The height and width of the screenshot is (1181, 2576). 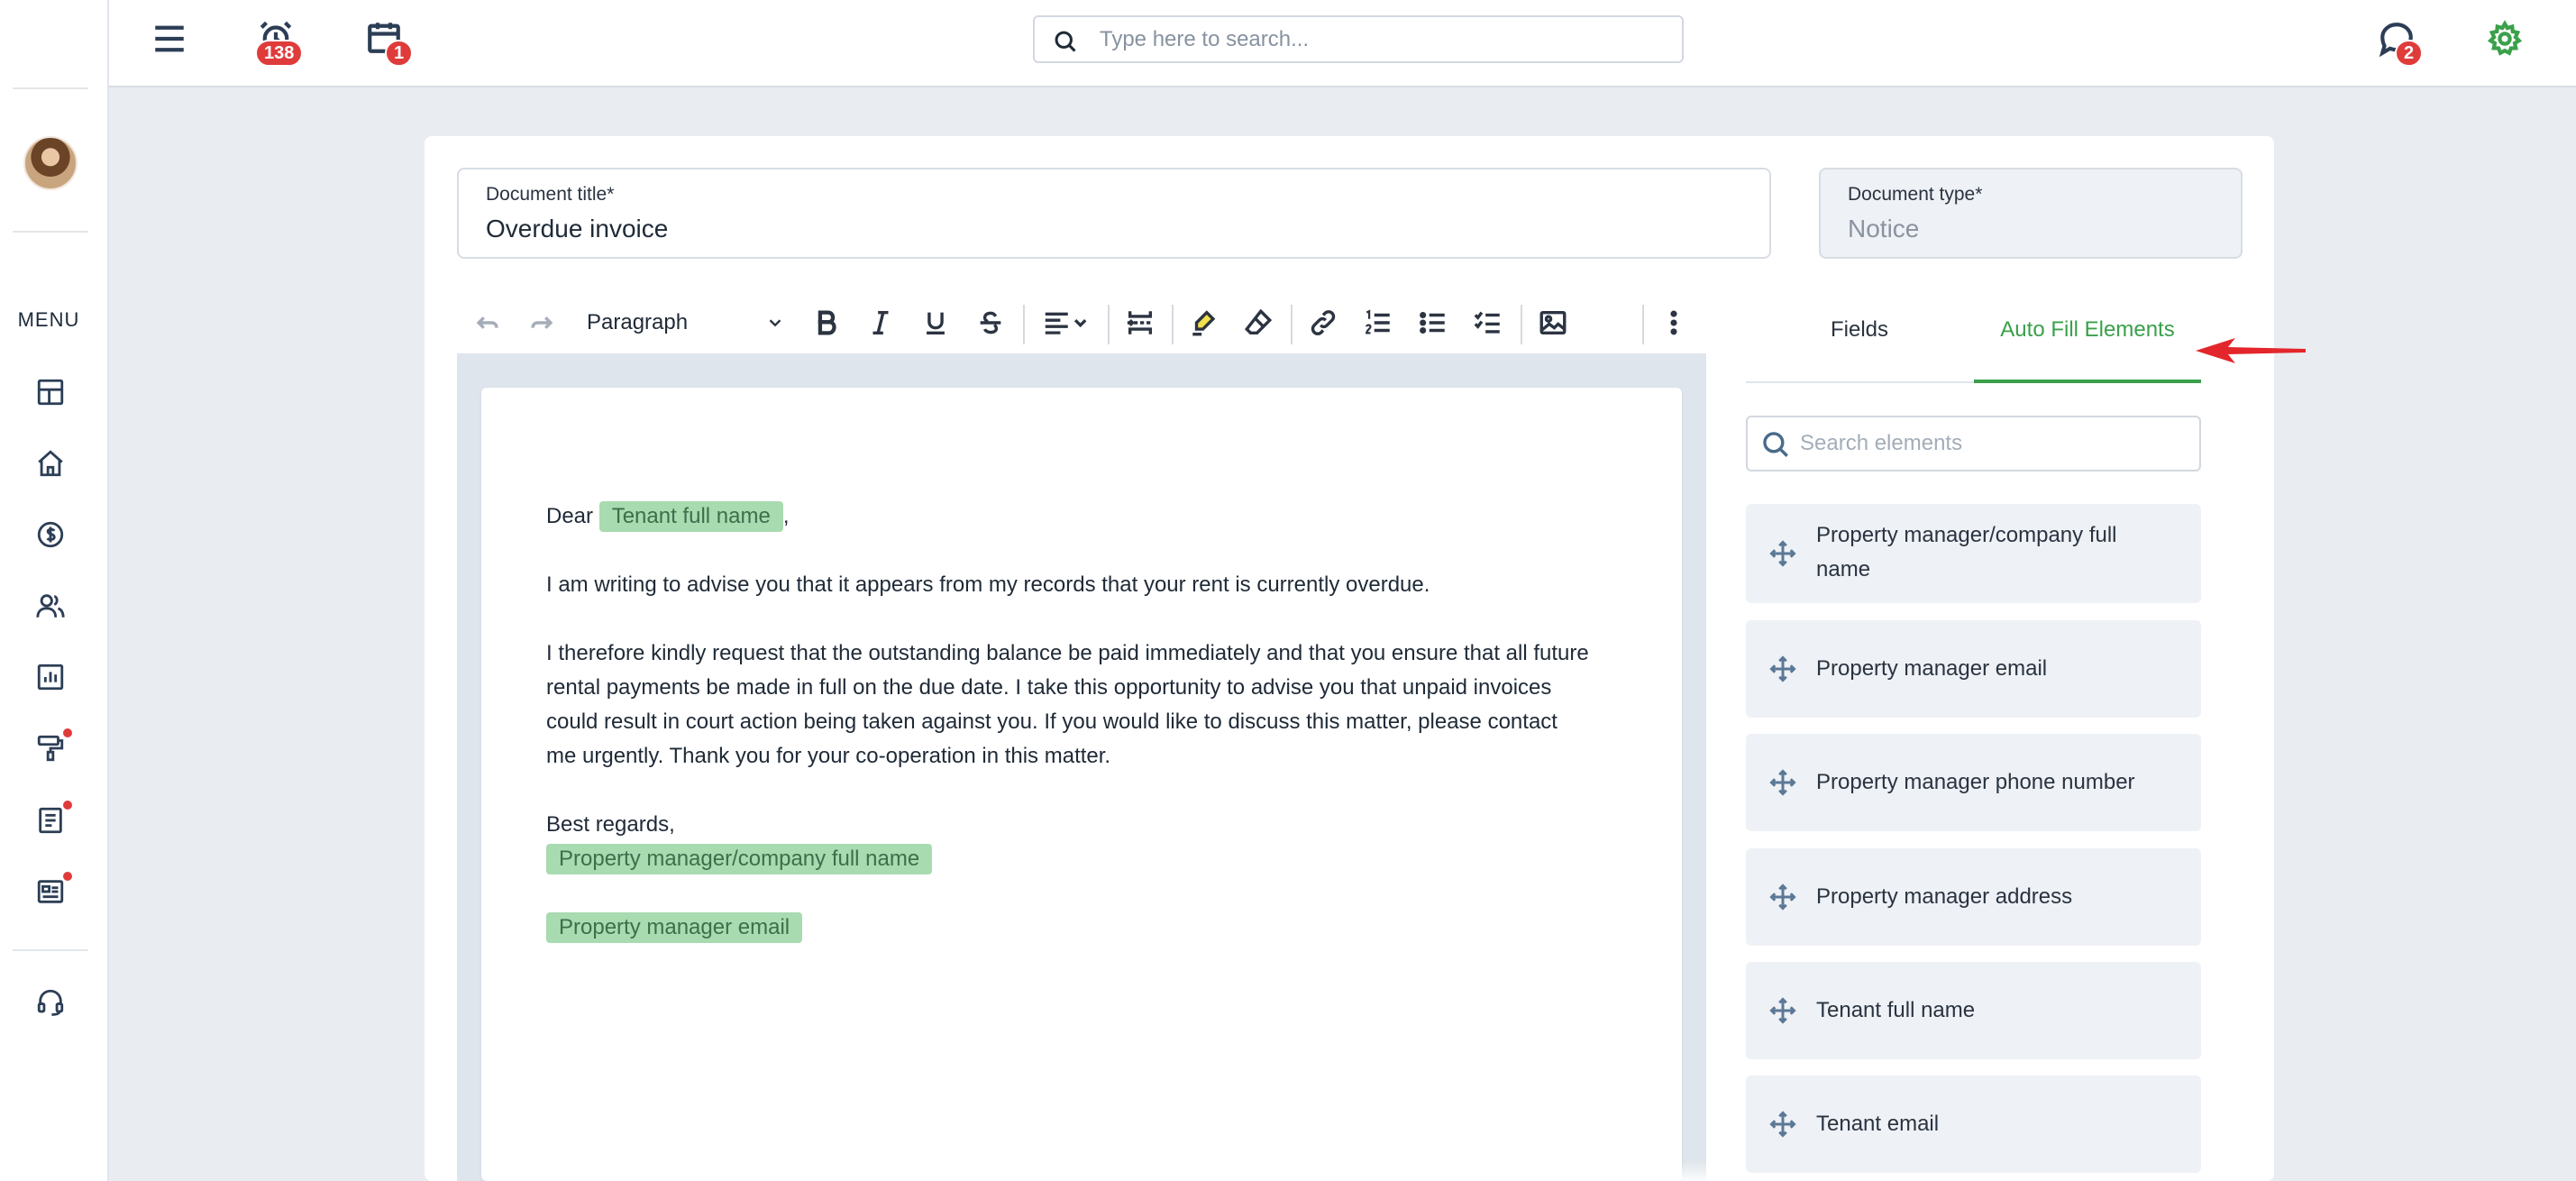 What do you see at coordinates (990, 323) in the screenshot?
I see `strikethrough-button` at bounding box center [990, 323].